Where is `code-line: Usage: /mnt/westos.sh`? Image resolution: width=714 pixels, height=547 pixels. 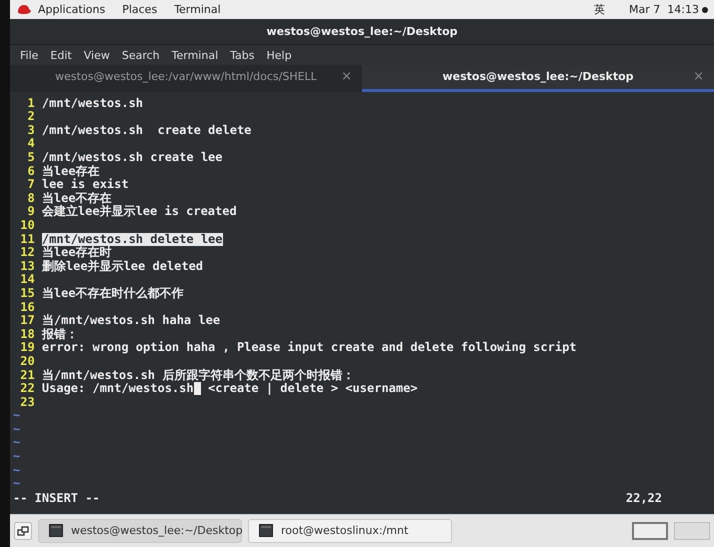 code-line: Usage: /mnt/westos.sh is located at coordinates (118, 389).